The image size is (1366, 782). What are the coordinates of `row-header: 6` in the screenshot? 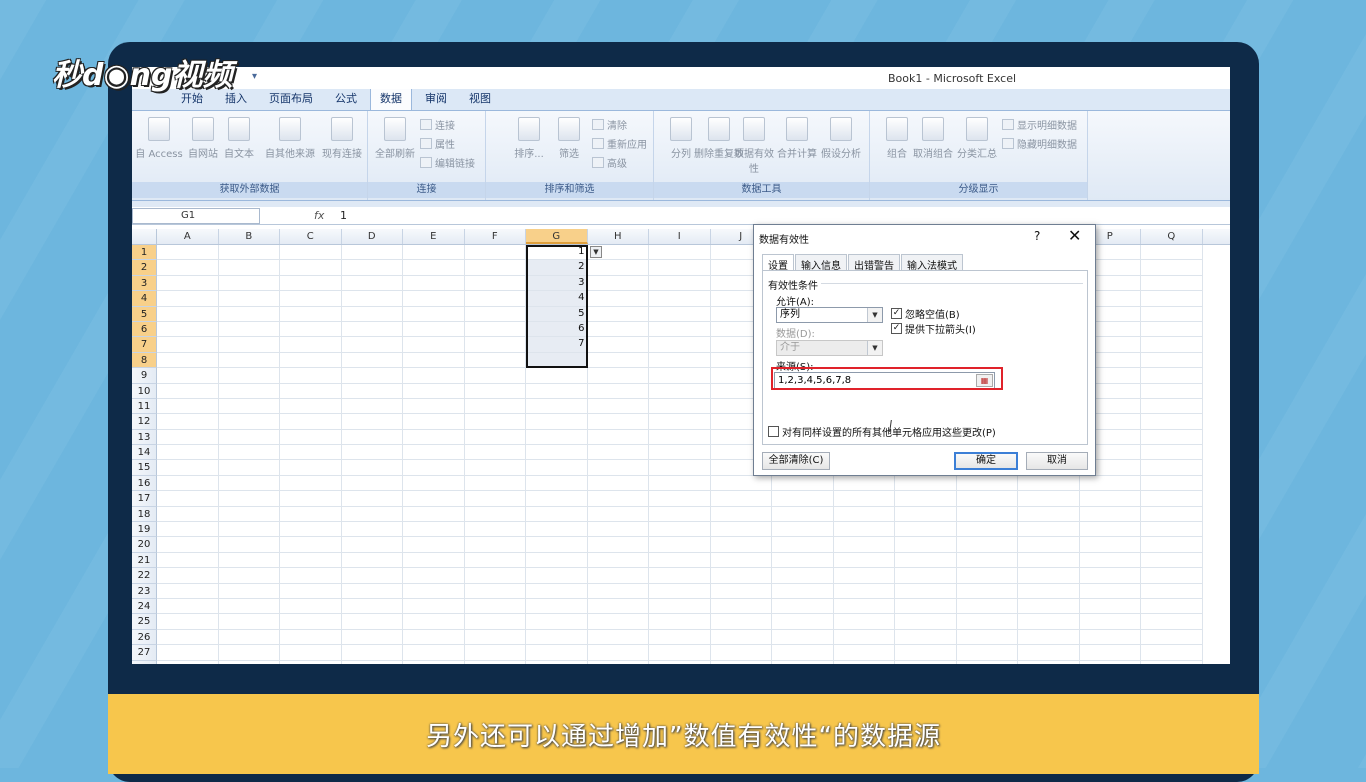 It's located at (144, 329).